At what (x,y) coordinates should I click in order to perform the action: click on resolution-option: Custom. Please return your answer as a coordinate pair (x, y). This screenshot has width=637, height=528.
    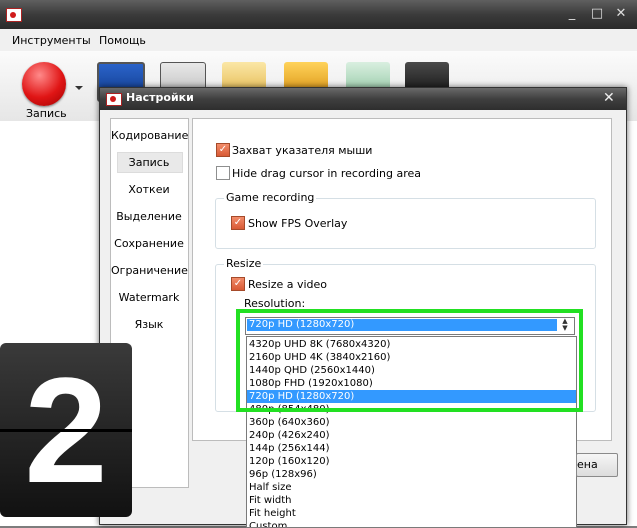
    Looking at the image, I should click on (411, 523).